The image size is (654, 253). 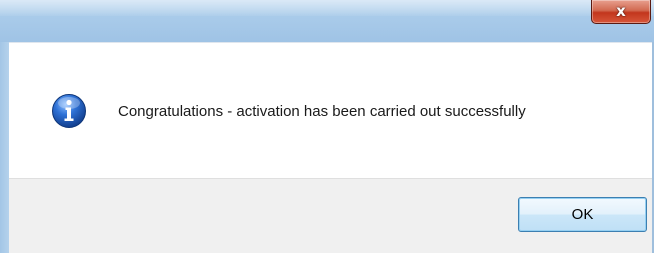 I want to click on close-icon: x, so click(x=621, y=11).